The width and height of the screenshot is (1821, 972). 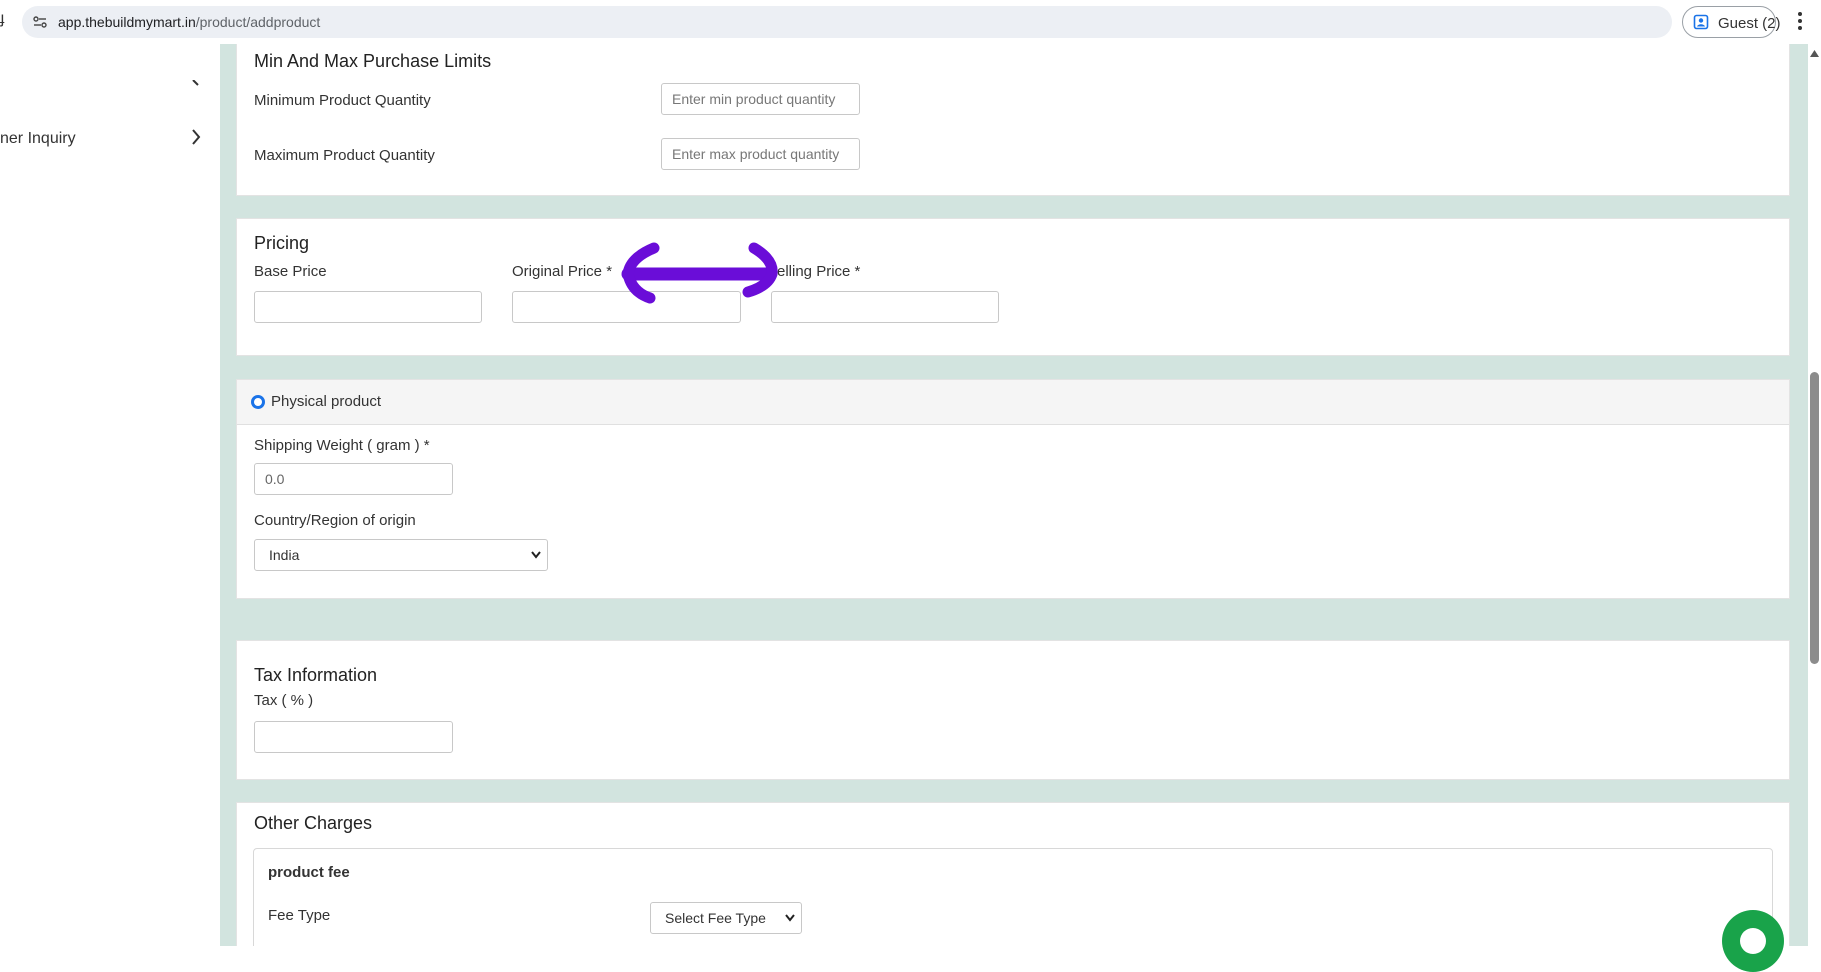 What do you see at coordinates (309, 872) in the screenshot?
I see `product-fee-title: product fee` at bounding box center [309, 872].